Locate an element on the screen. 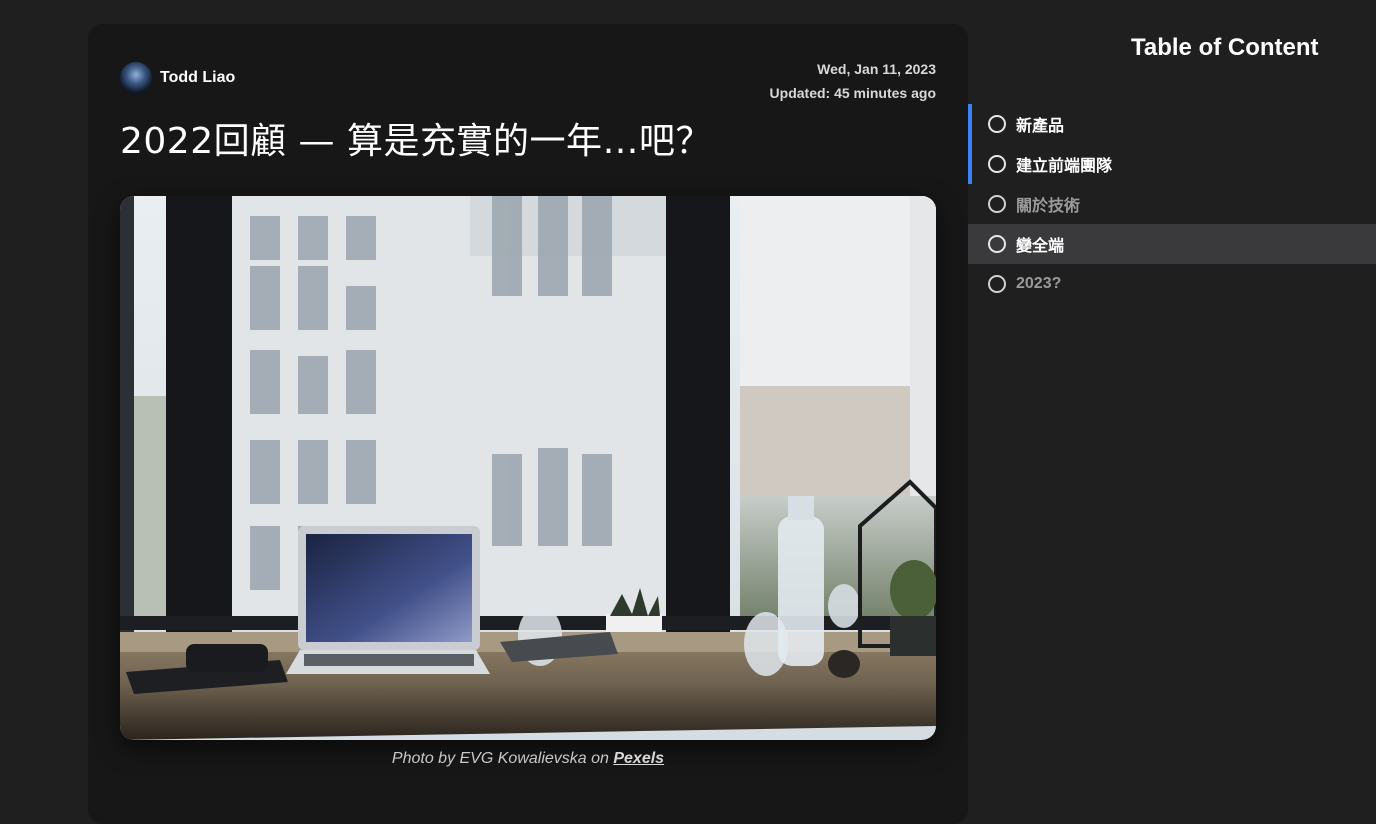  author-name: Todd Liao is located at coordinates (197, 78).